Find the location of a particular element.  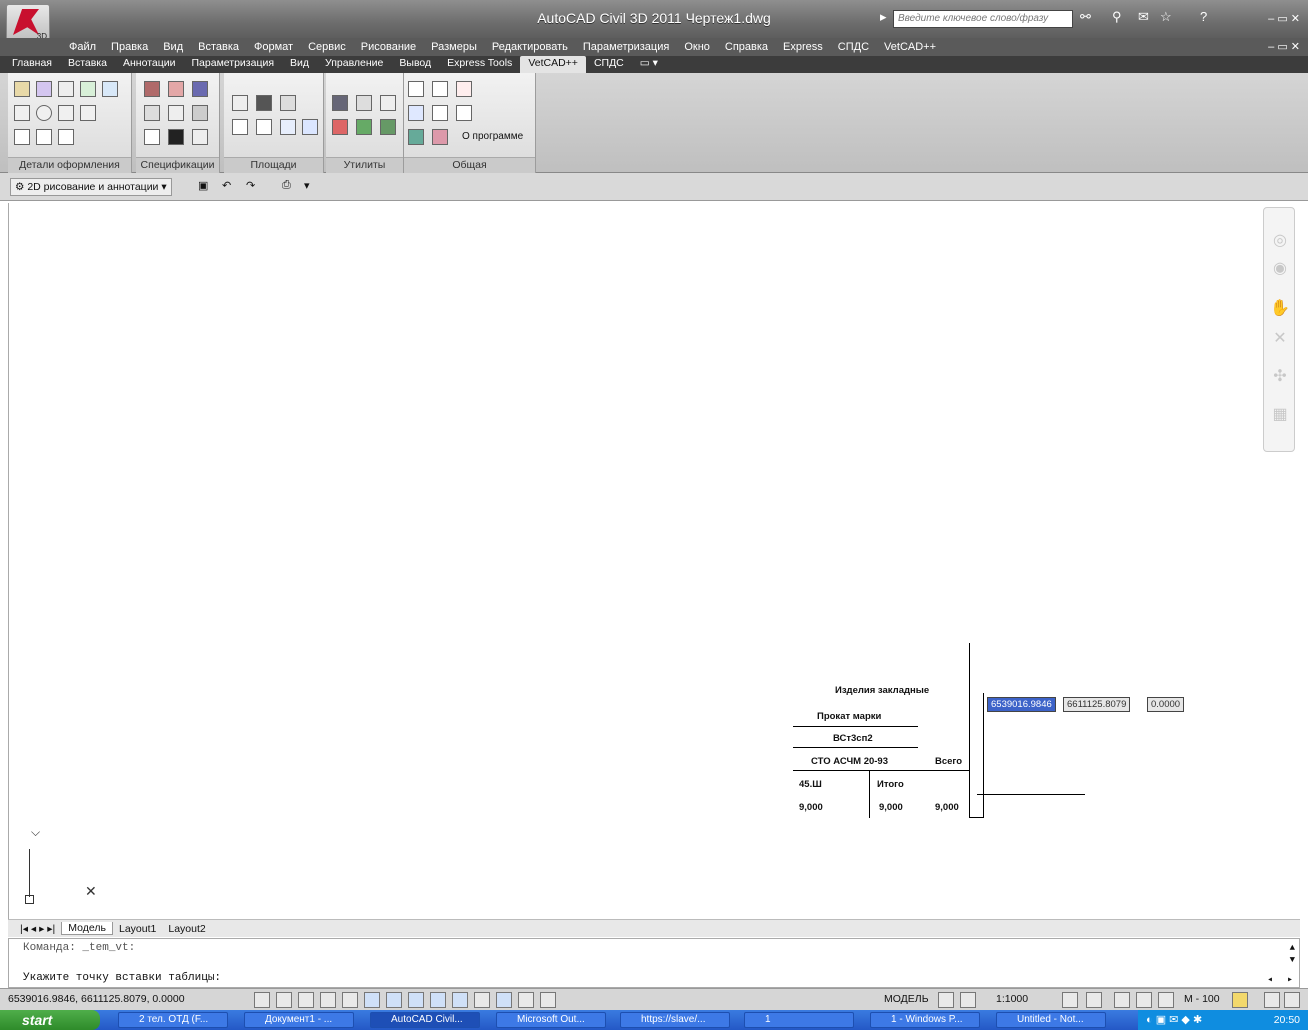

grid-icon is located at coordinates (306, 1000).